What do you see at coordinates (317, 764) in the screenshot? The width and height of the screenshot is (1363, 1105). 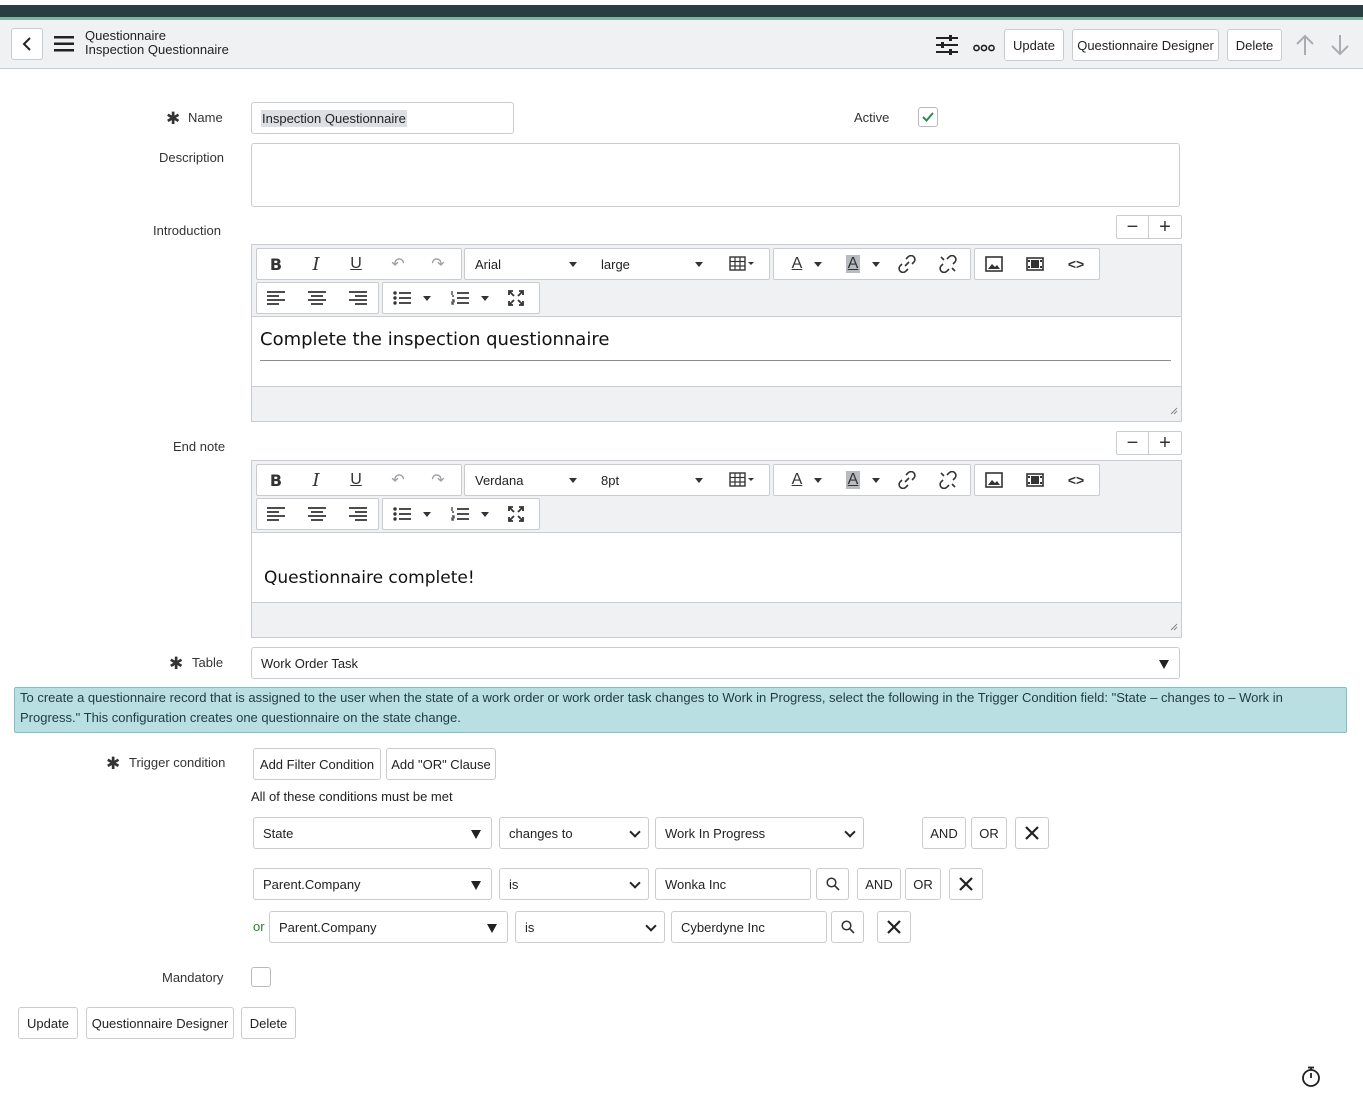 I see `add-filter-condition-button: Add Filter Condition` at bounding box center [317, 764].